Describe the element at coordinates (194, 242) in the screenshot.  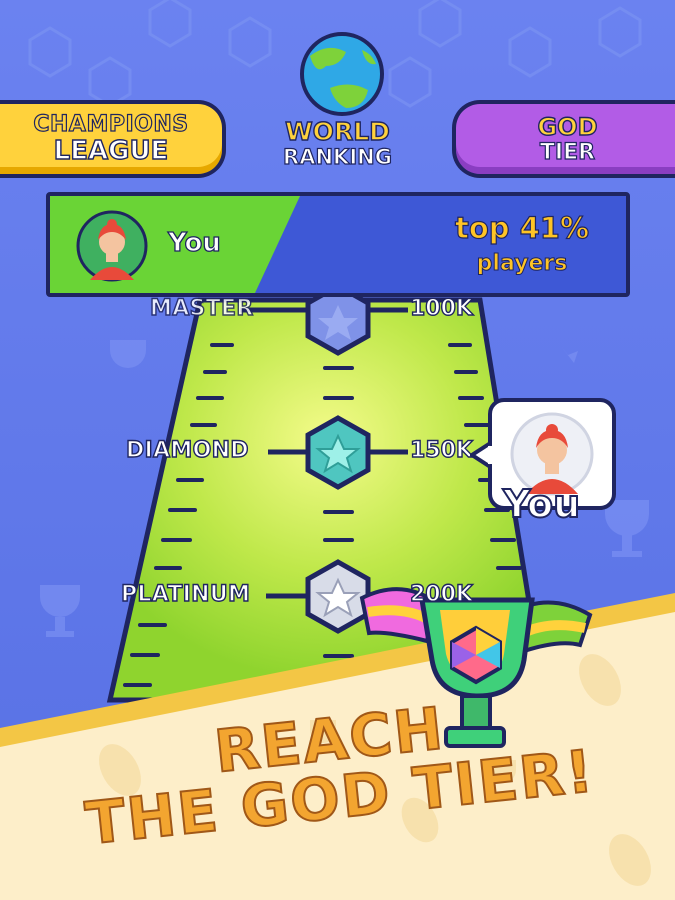
I see `player-name: You` at that location.